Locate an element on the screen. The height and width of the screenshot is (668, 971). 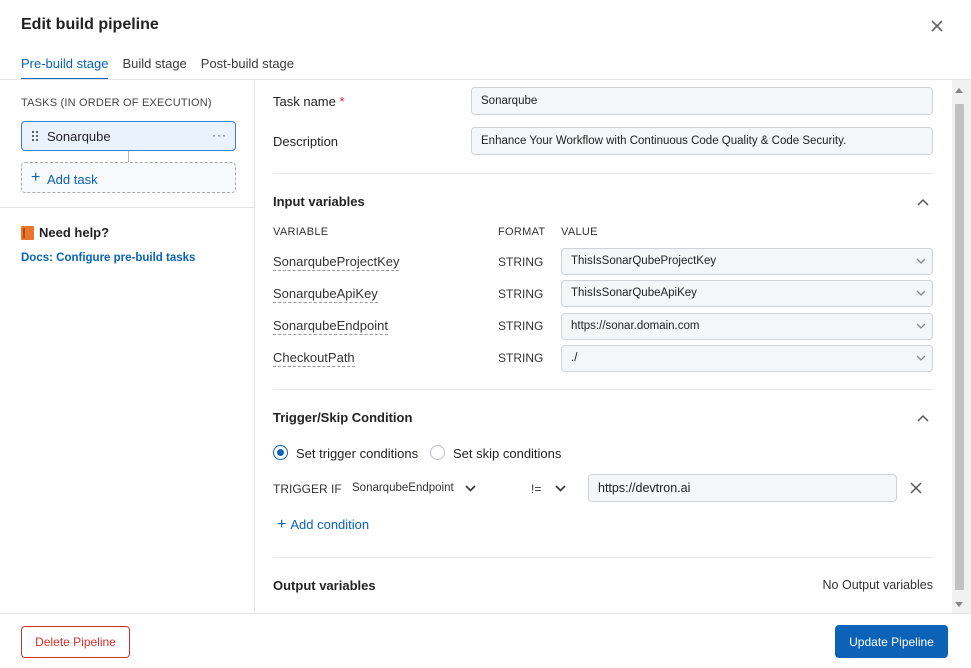
variable-value: ThisIsSonarQubeApiKey is located at coordinates (634, 293).